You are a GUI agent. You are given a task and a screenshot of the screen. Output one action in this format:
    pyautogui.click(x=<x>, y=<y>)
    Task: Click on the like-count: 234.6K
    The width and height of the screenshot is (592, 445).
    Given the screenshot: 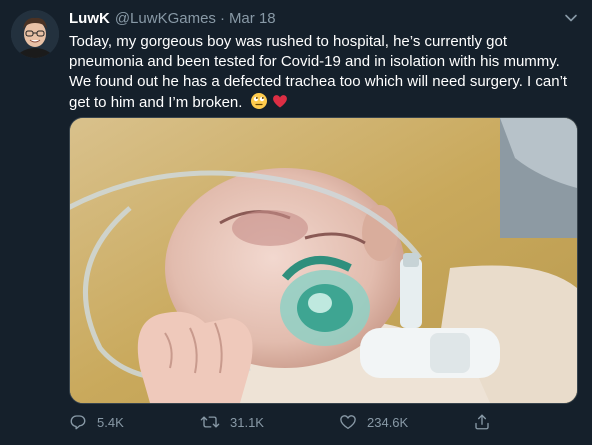 What is the action you would take?
    pyautogui.click(x=388, y=422)
    